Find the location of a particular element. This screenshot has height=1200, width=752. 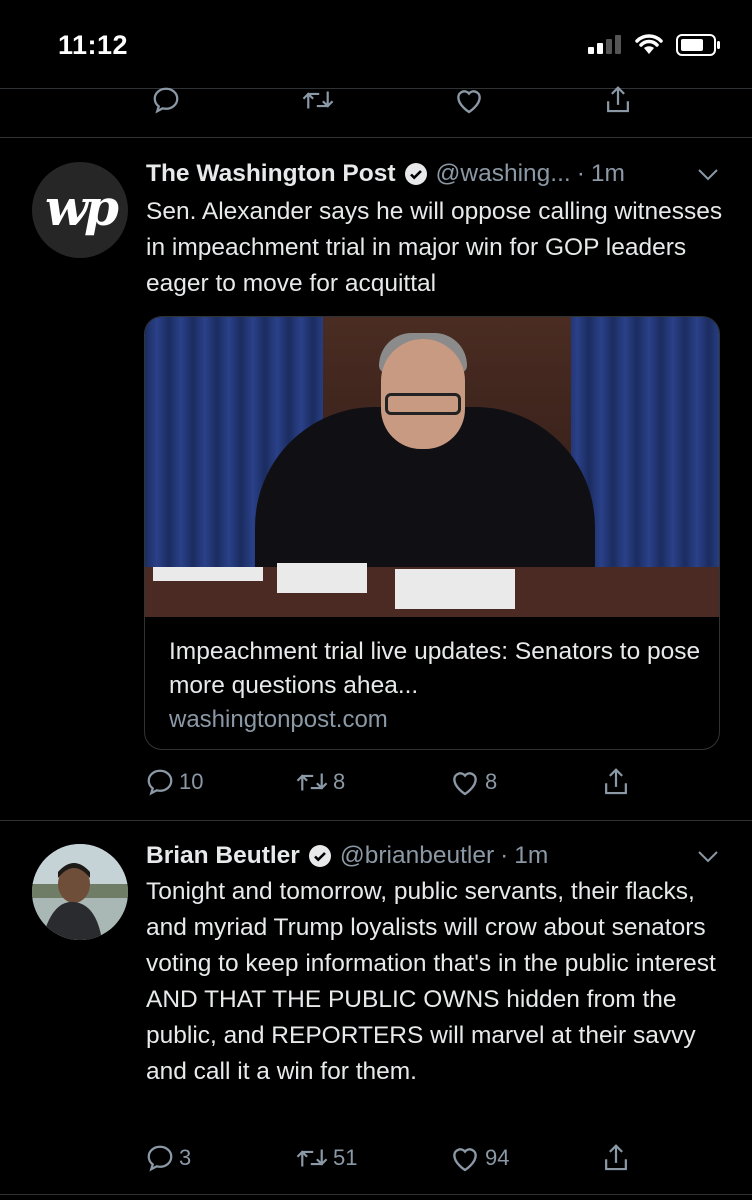

reply-button is located at coordinates (166, 100).